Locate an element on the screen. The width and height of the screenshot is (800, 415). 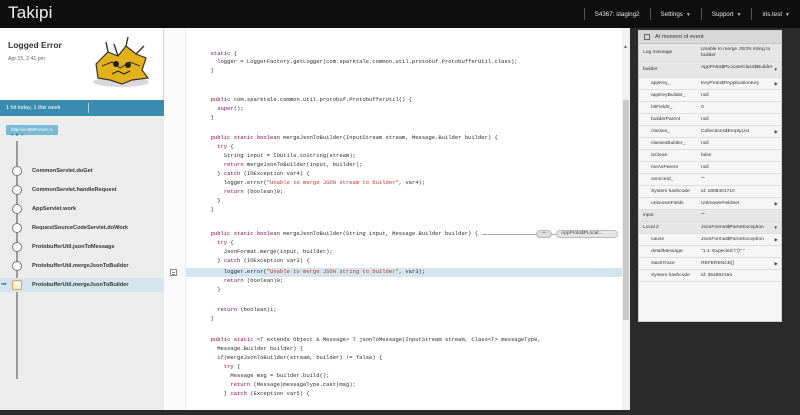
variable-name: Log message is located at coordinates (658, 52).